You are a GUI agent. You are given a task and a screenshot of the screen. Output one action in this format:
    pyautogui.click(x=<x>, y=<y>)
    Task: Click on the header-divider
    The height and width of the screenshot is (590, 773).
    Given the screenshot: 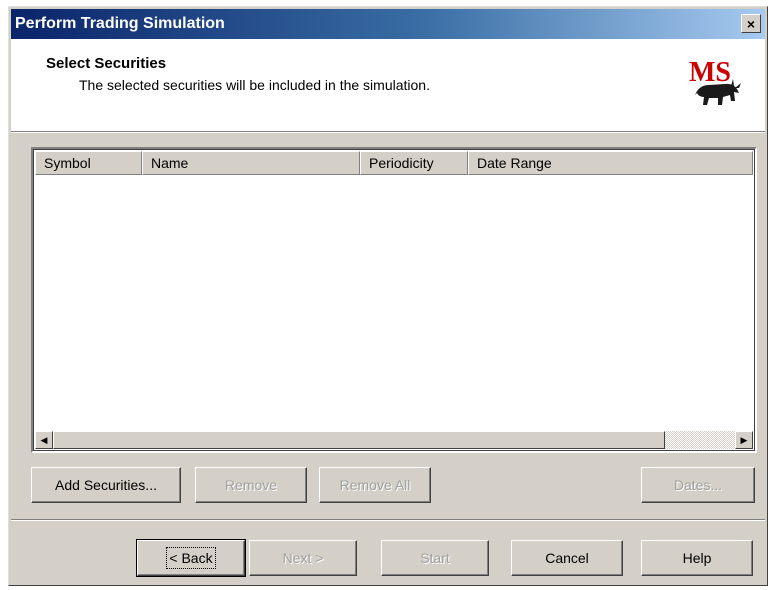 What is the action you would take?
    pyautogui.click(x=388, y=132)
    